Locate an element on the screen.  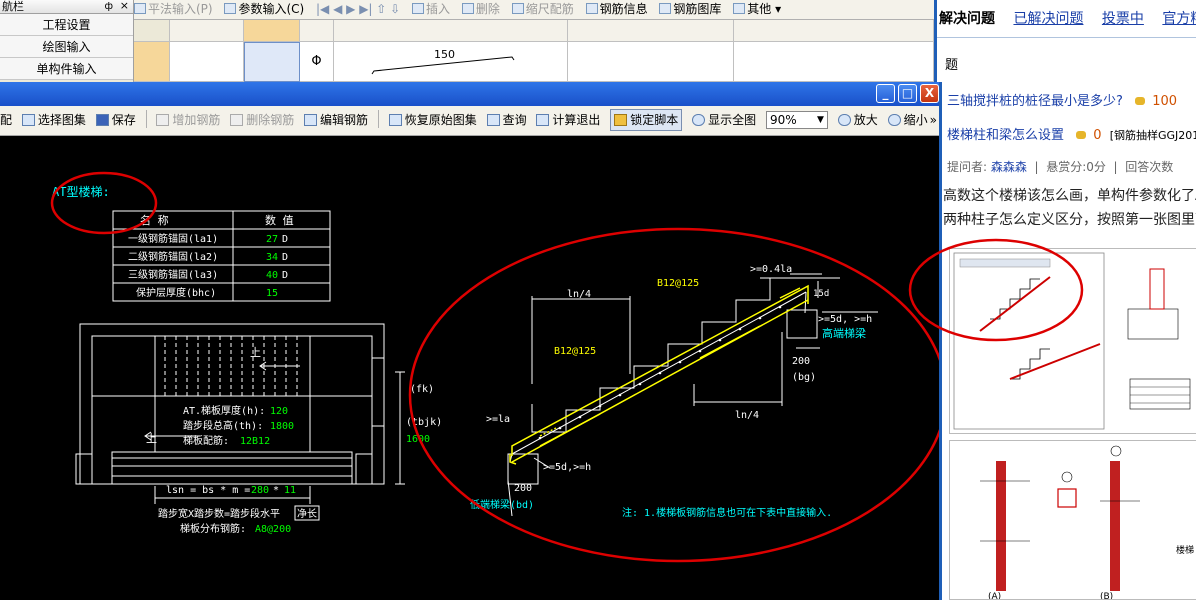
save-icon is located at coordinates (102, 120).